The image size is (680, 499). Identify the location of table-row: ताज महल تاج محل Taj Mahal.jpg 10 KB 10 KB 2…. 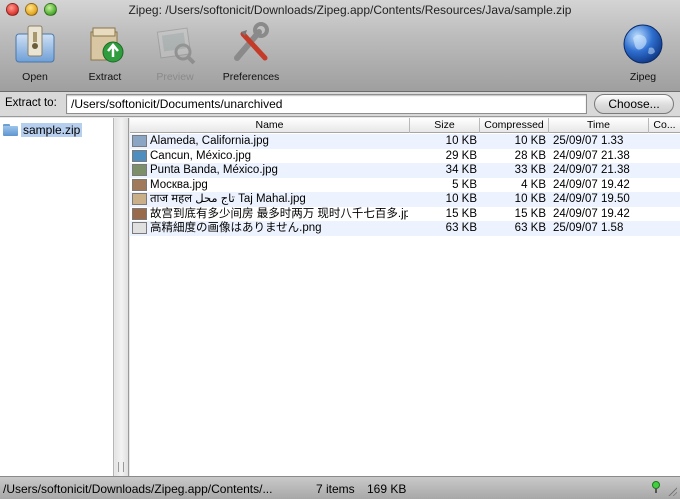
(405, 199).